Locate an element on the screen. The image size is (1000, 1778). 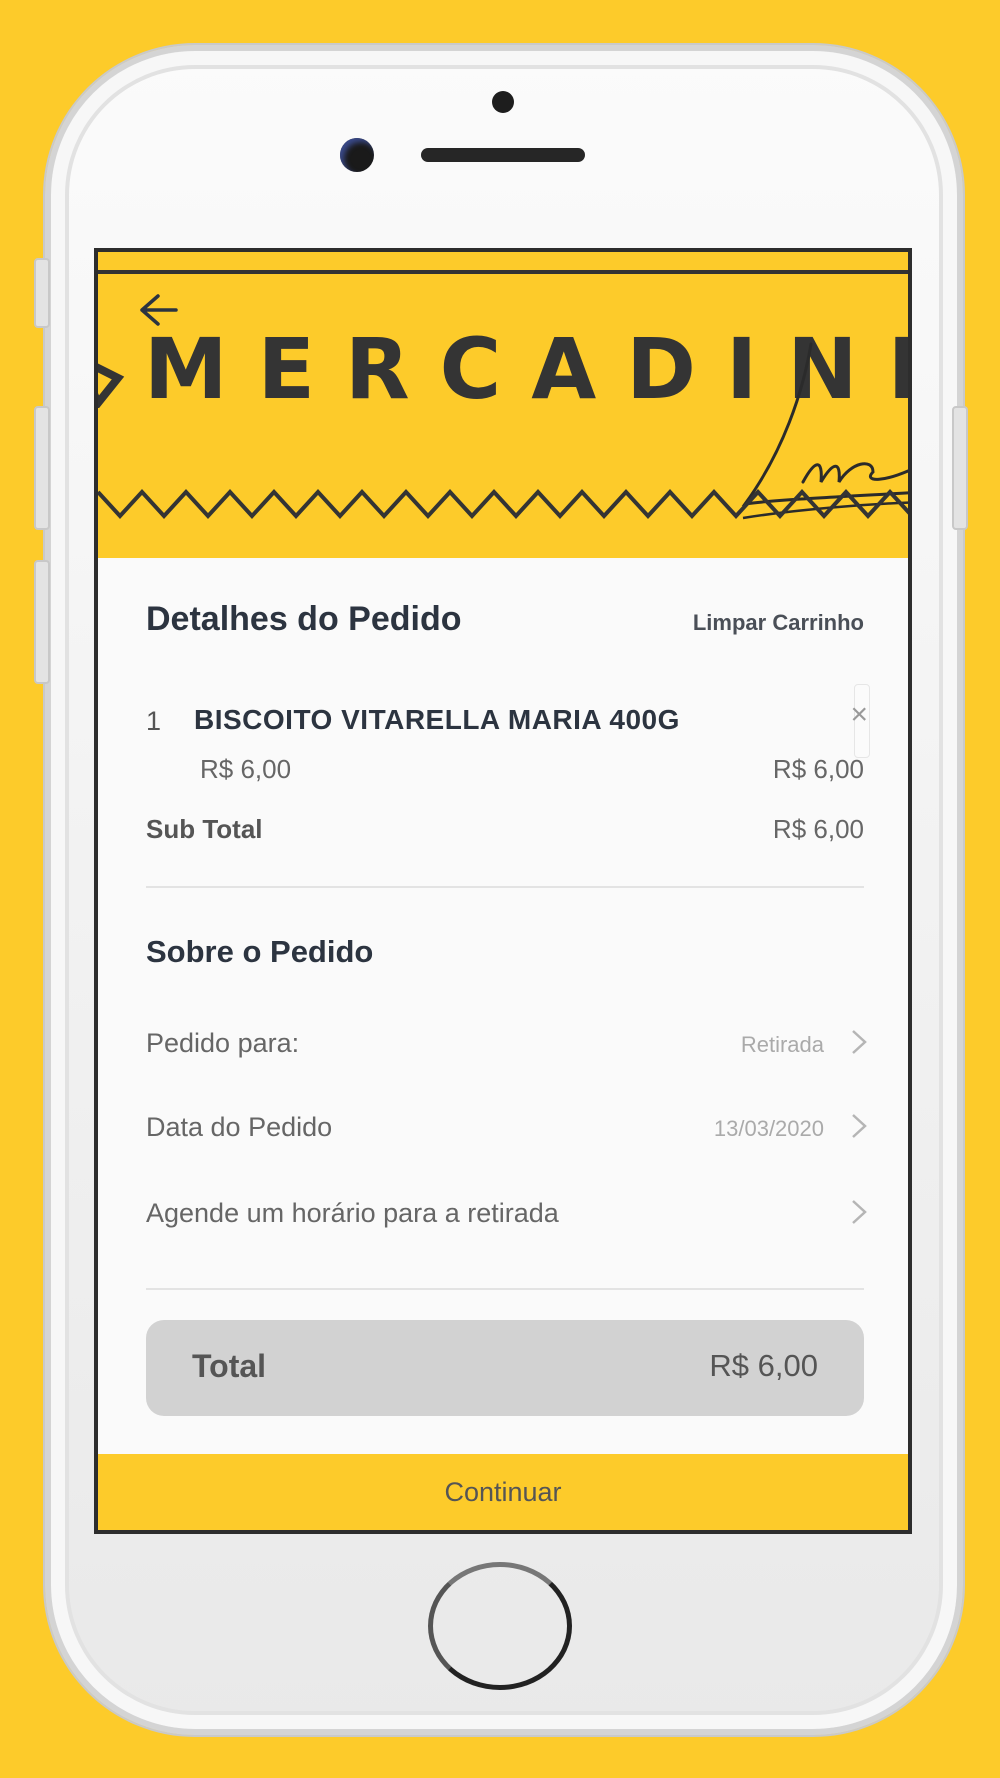
power-button is located at coordinates (960, 468).